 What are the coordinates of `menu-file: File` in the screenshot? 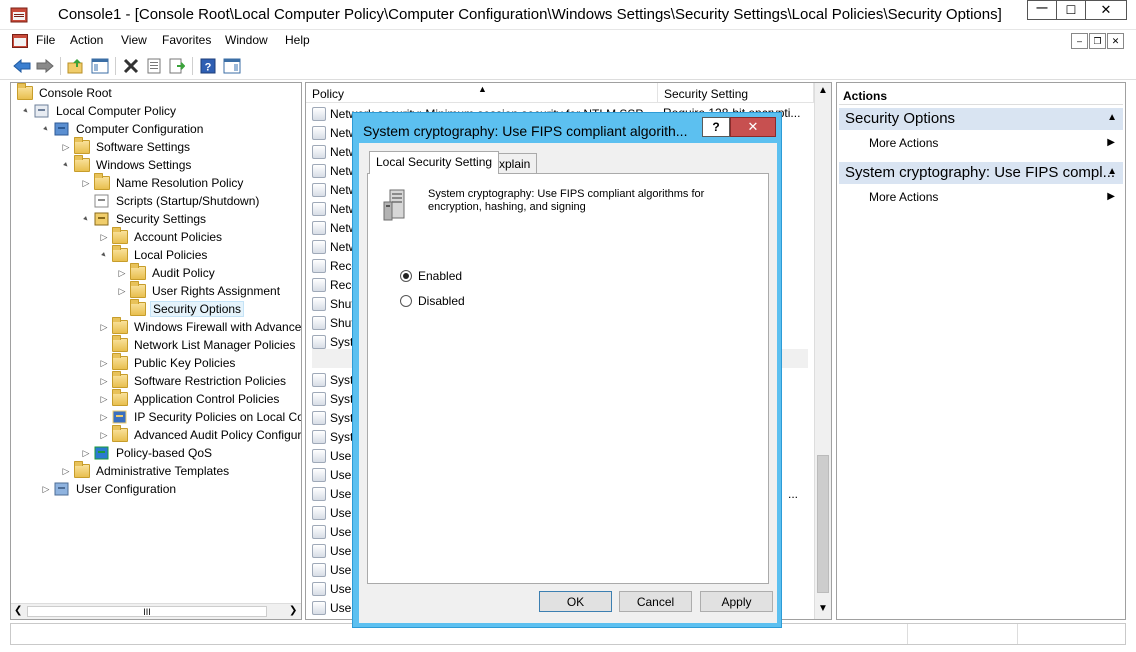 It's located at (45, 40).